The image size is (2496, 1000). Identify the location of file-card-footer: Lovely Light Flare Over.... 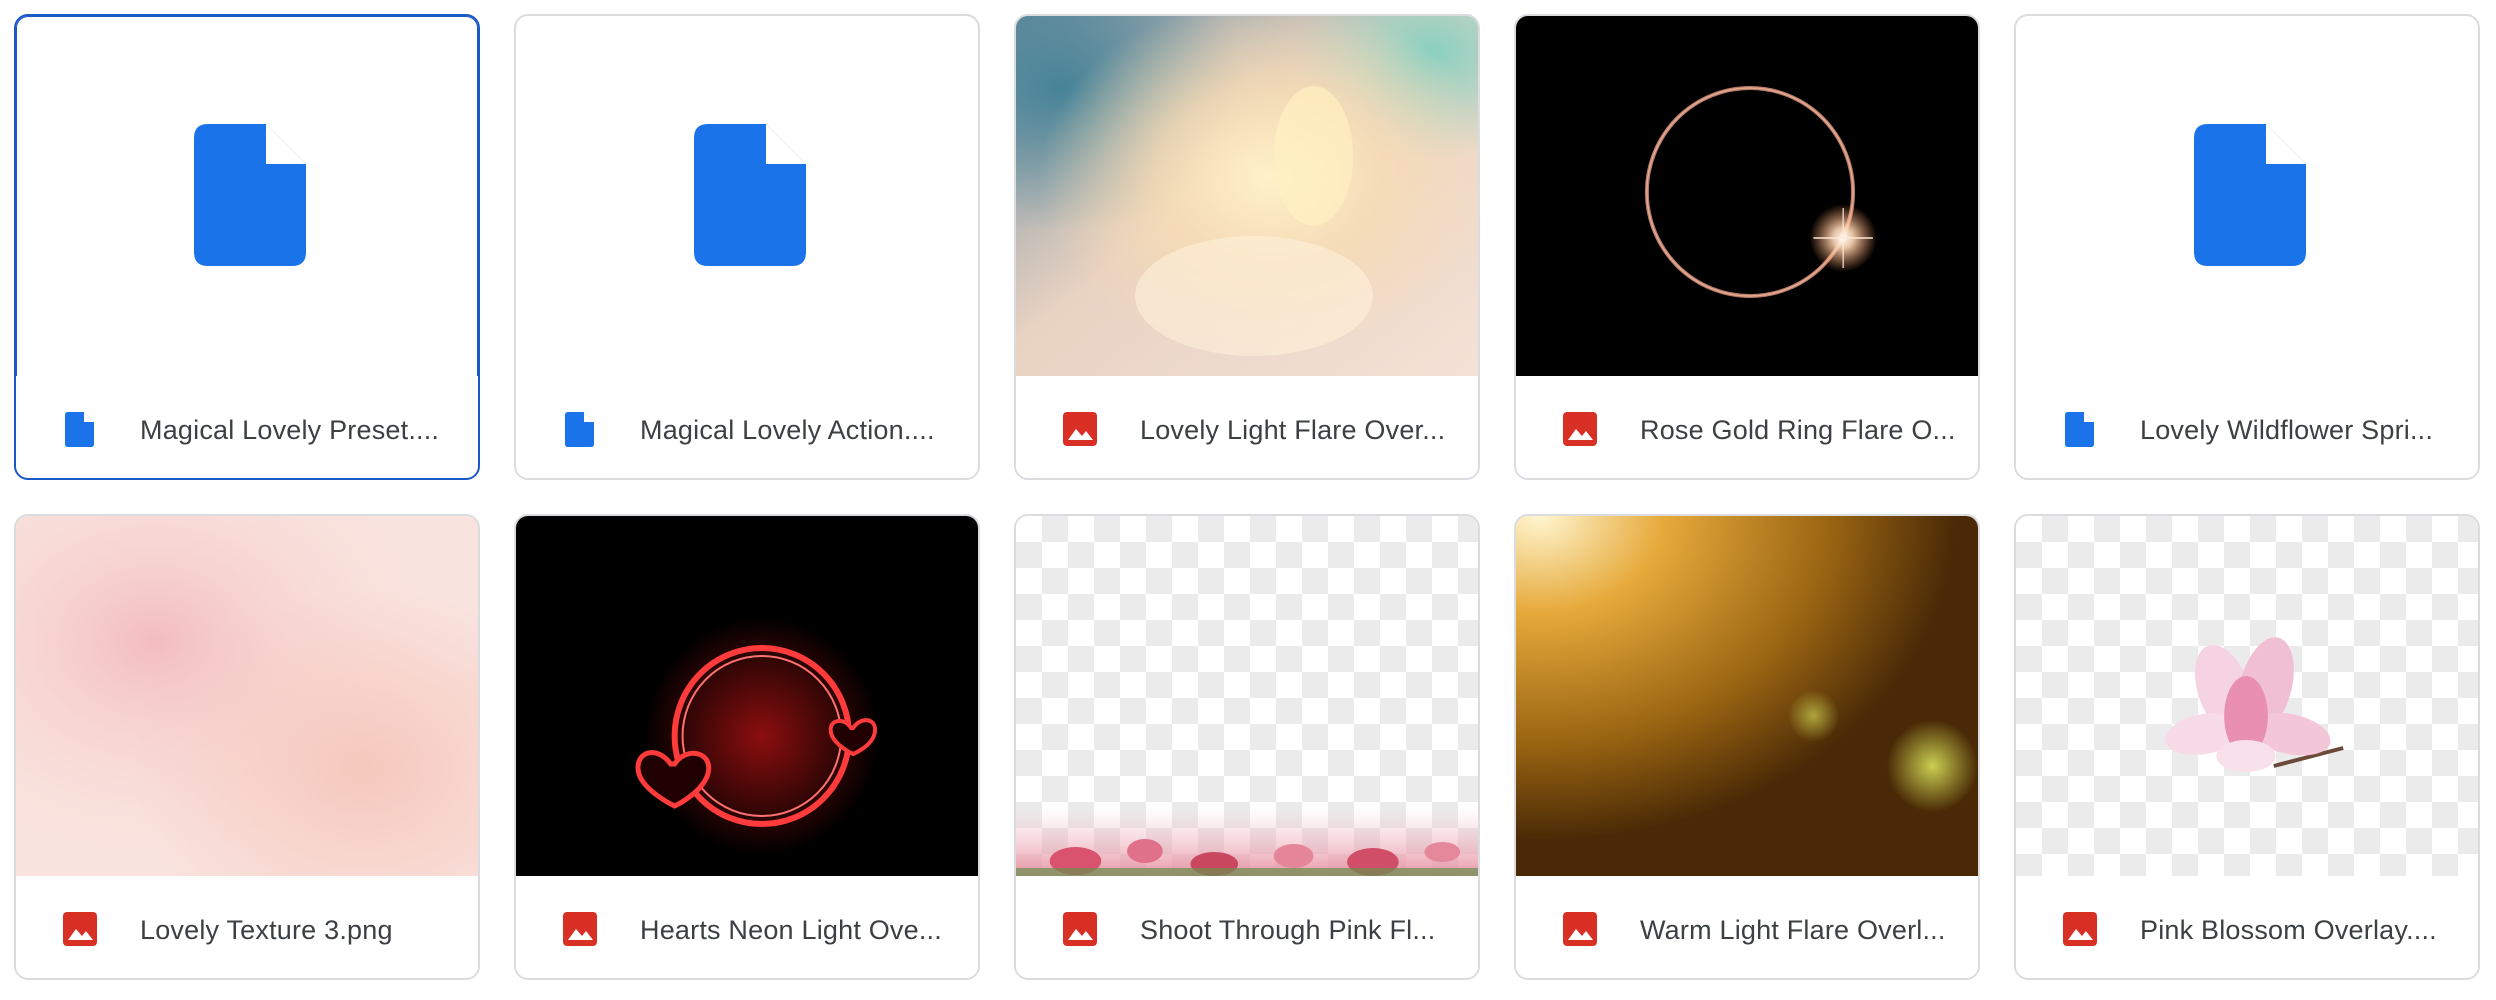
(1247, 427).